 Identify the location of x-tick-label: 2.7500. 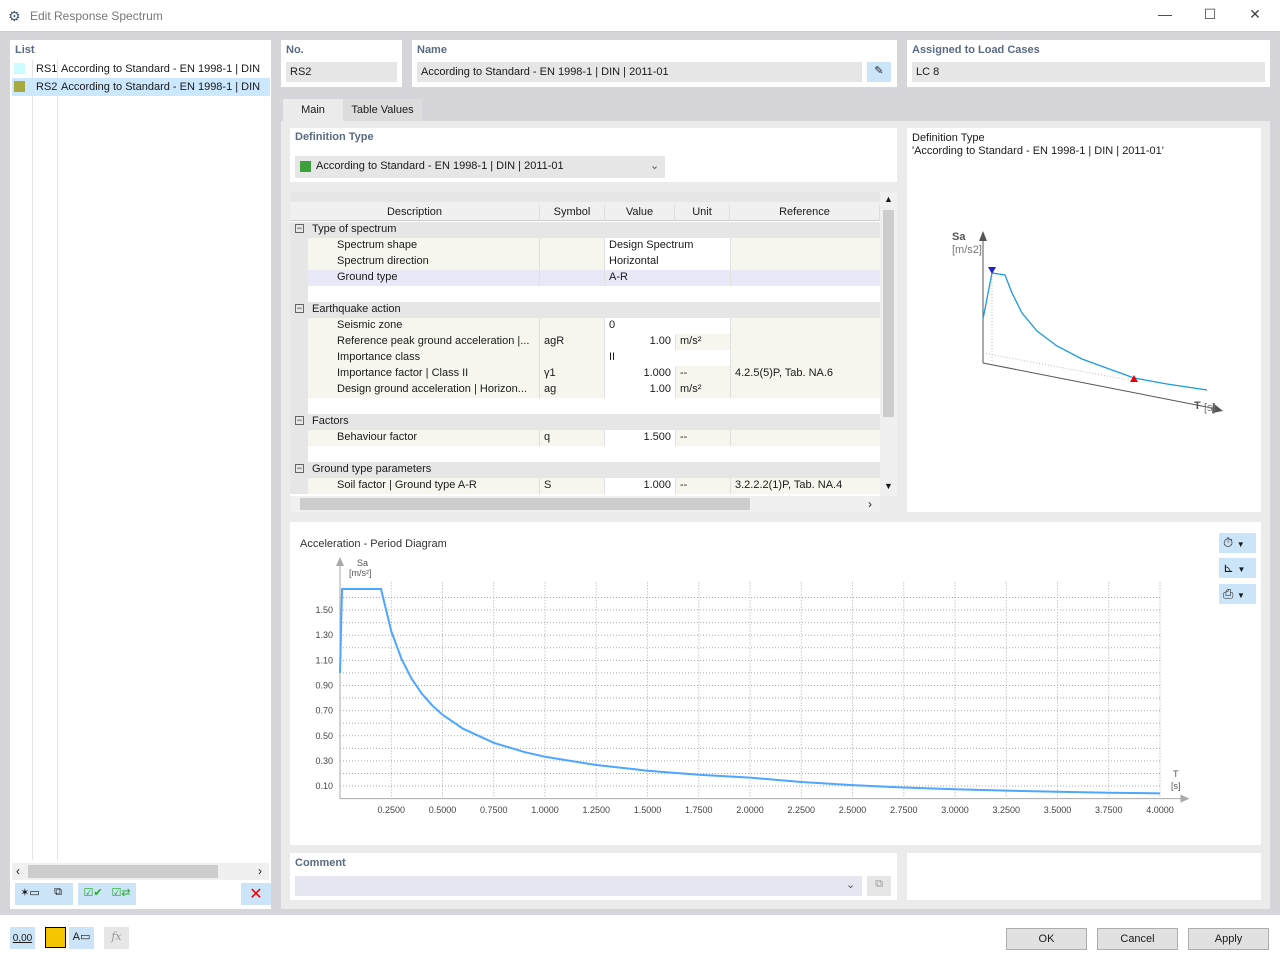
(904, 810).